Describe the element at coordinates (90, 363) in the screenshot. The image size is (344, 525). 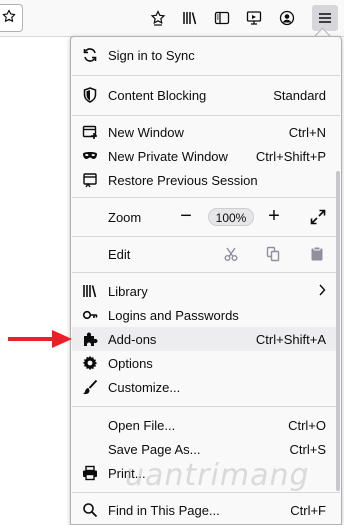
I see `gear-icon` at that location.